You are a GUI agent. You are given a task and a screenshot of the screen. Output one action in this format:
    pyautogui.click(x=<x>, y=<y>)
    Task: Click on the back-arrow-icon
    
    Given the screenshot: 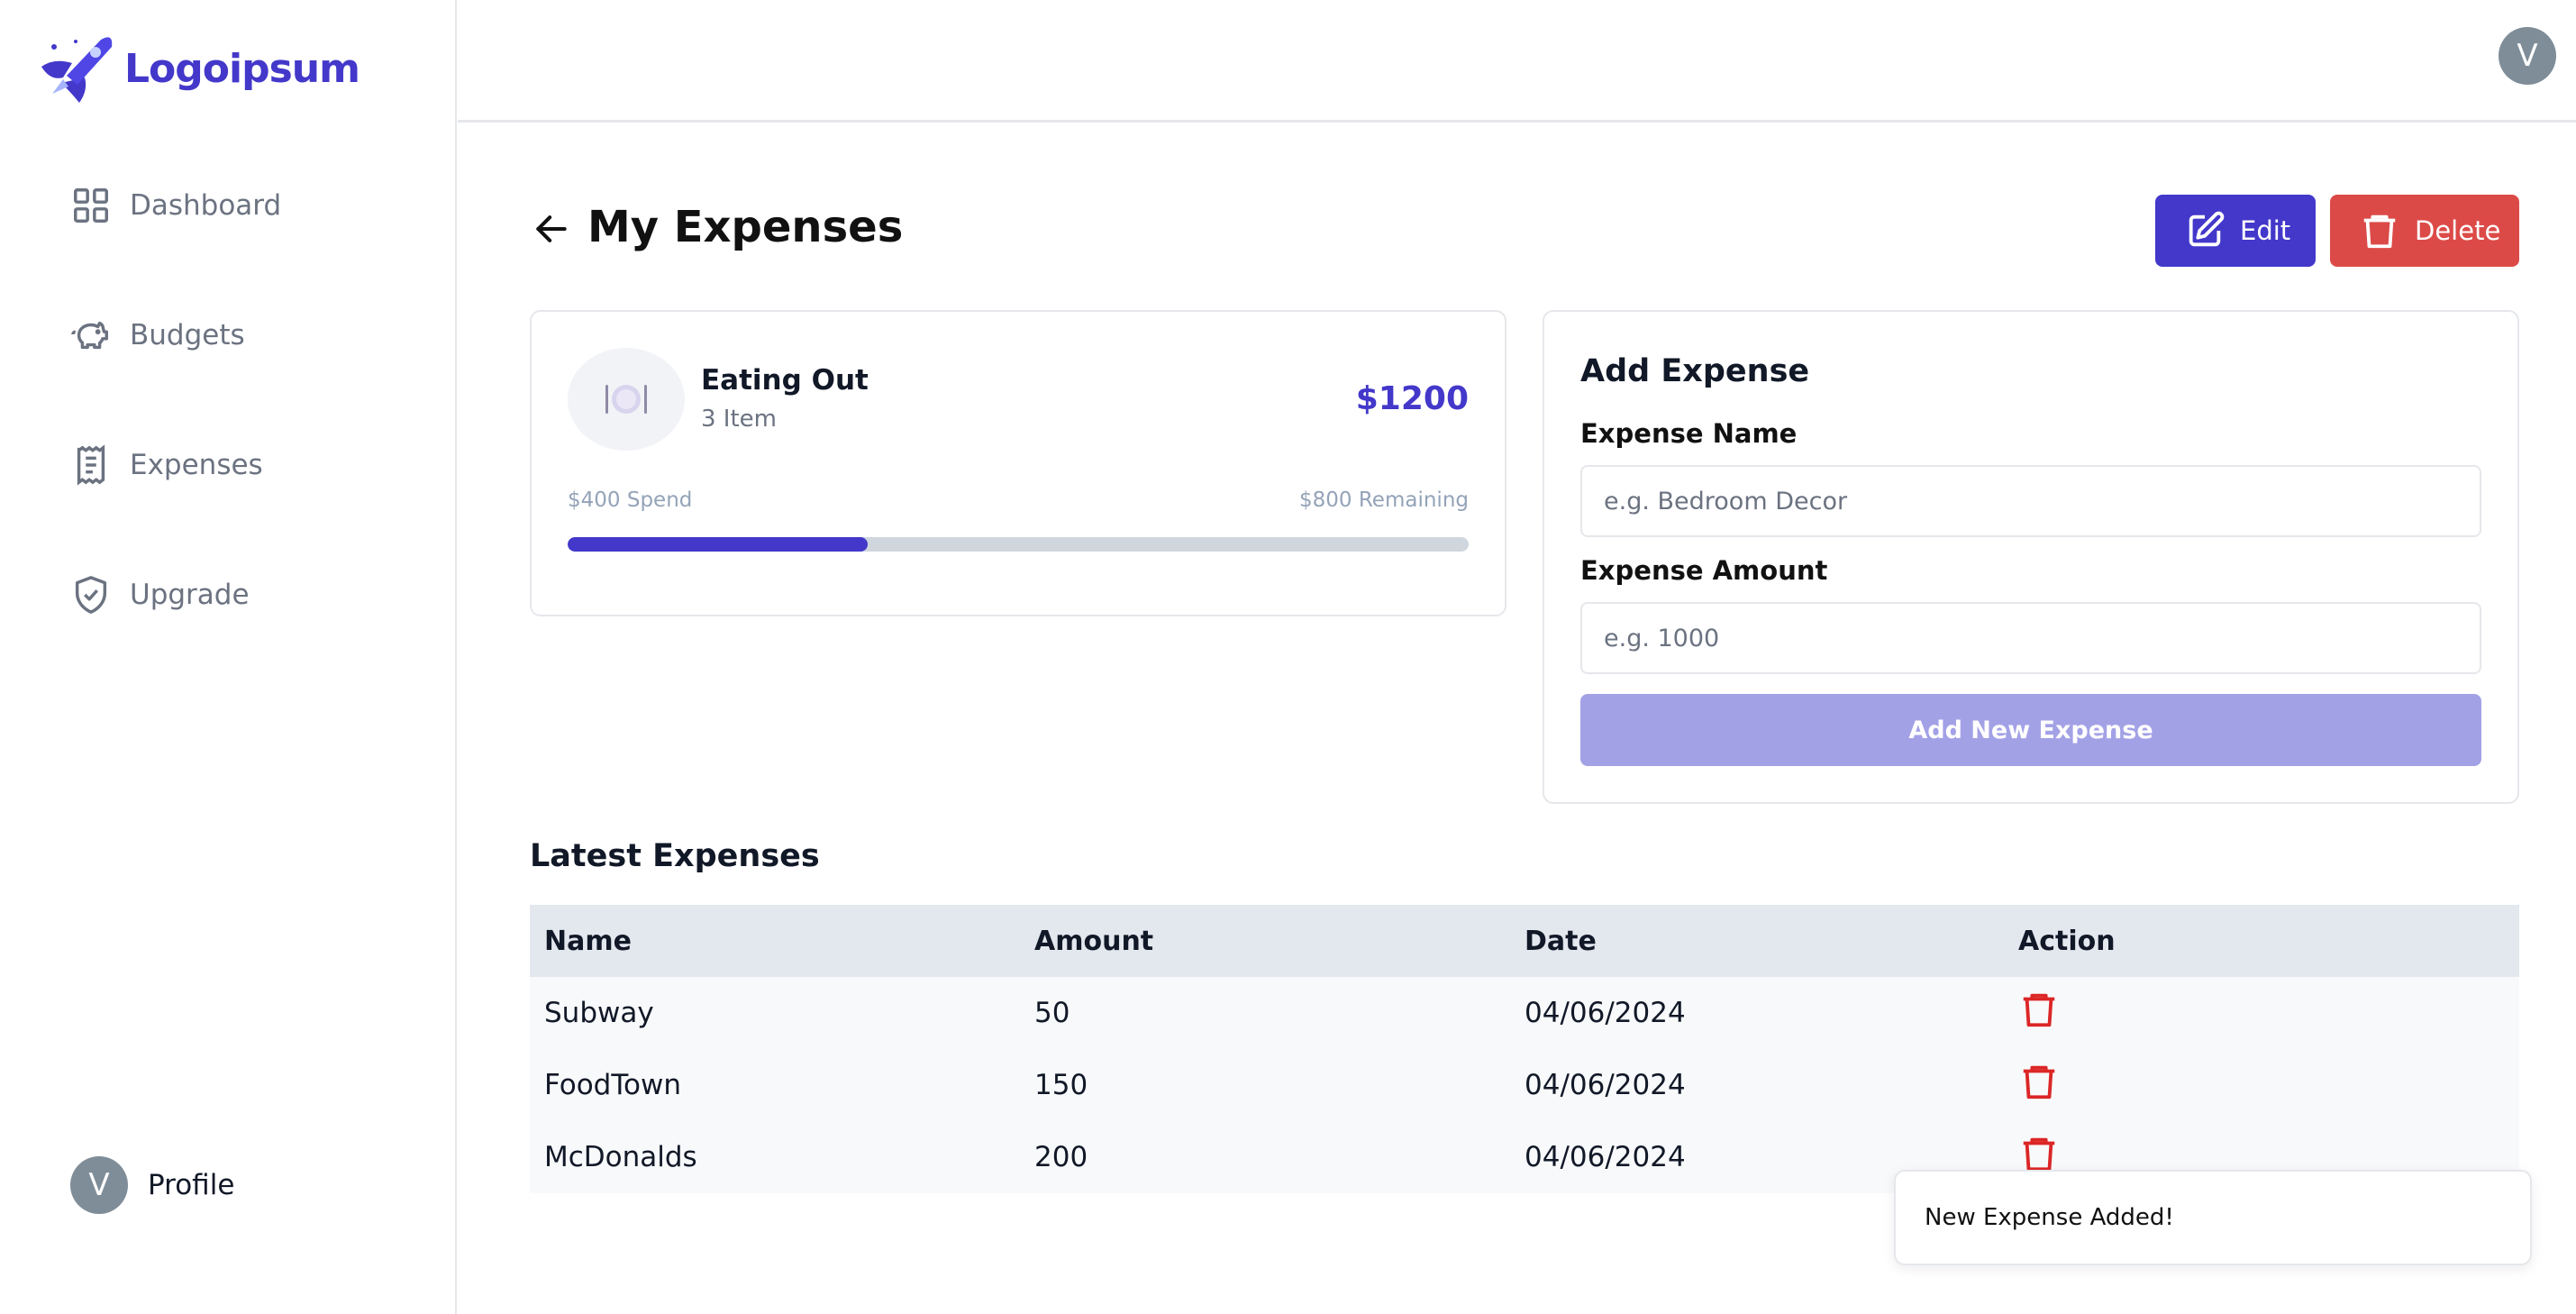 What is the action you would take?
    pyautogui.click(x=551, y=229)
    